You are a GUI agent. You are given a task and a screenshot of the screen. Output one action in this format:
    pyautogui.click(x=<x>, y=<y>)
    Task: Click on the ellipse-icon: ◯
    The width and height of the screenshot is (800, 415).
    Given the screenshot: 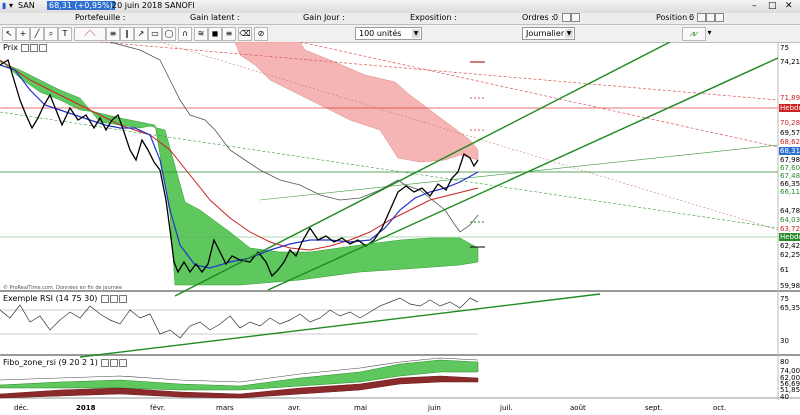 What is the action you would take?
    pyautogui.click(x=169, y=34)
    